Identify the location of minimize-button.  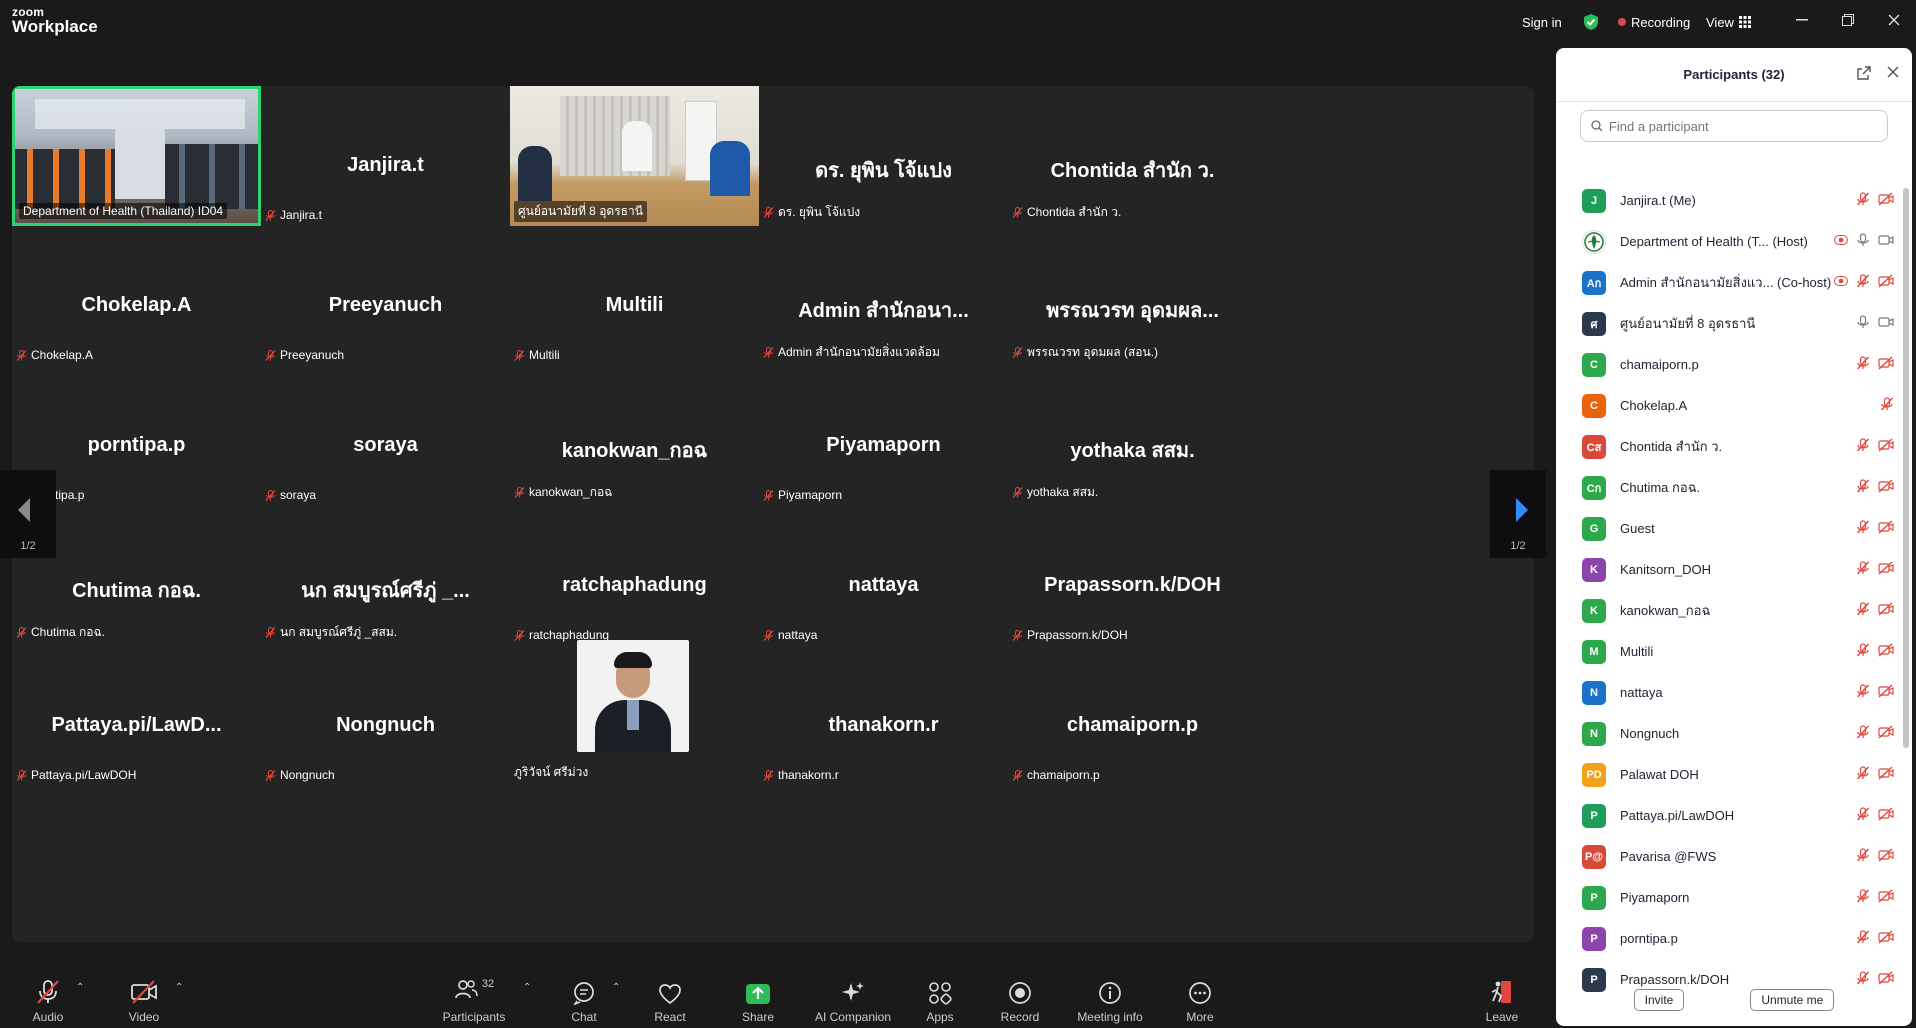
(1802, 20).